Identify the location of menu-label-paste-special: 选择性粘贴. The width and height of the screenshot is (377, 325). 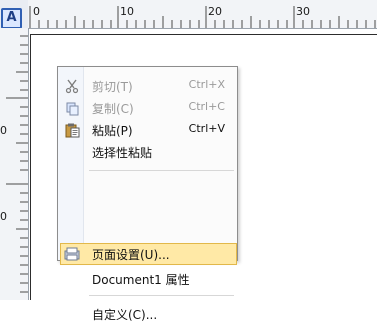
(122, 153).